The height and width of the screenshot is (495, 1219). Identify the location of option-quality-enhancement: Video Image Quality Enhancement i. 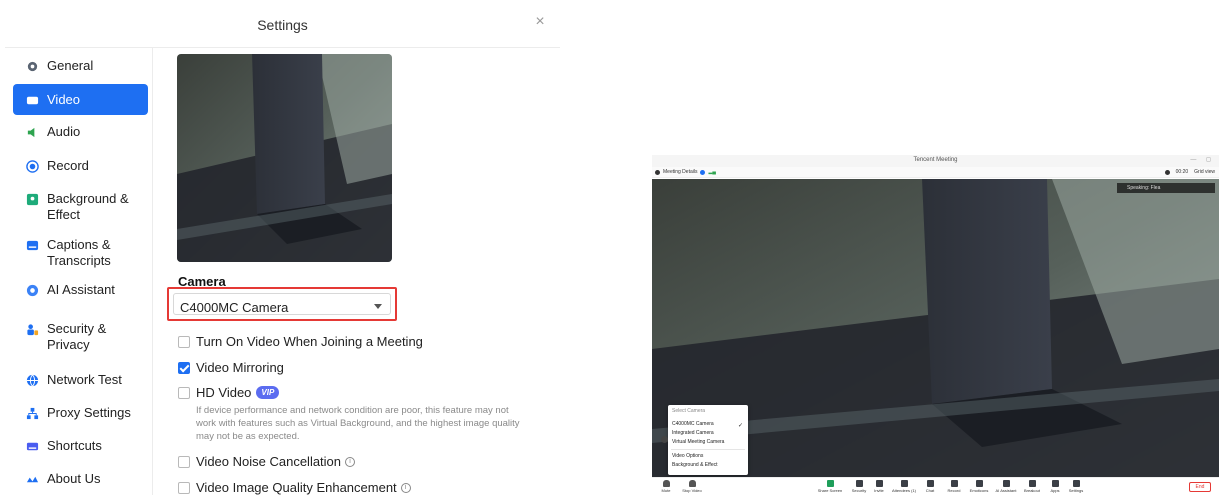
(294, 487).